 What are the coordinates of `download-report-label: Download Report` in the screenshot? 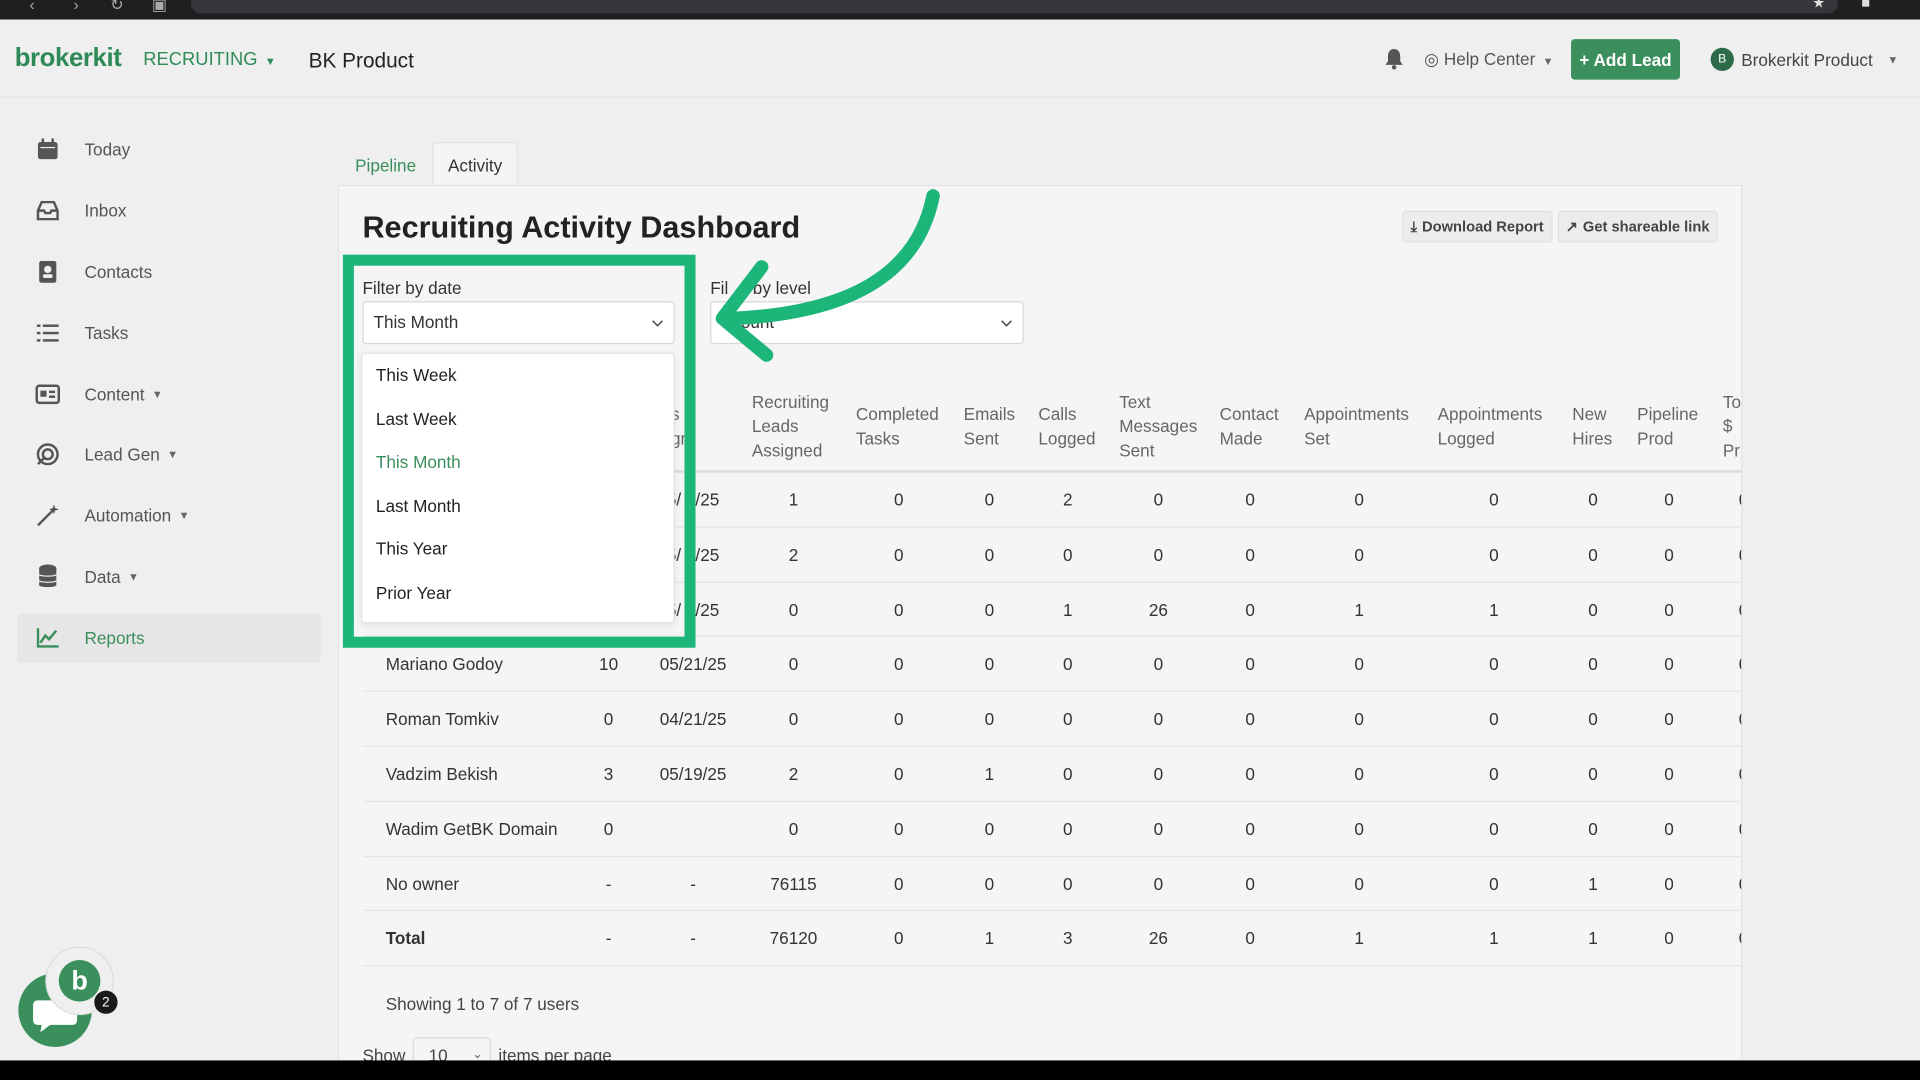 It's located at (1483, 226).